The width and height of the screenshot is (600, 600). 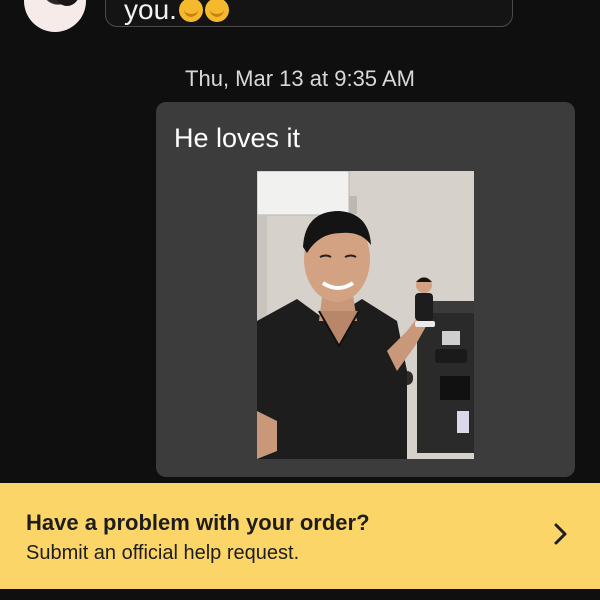 I want to click on bottom-divider, so click(x=300, y=594).